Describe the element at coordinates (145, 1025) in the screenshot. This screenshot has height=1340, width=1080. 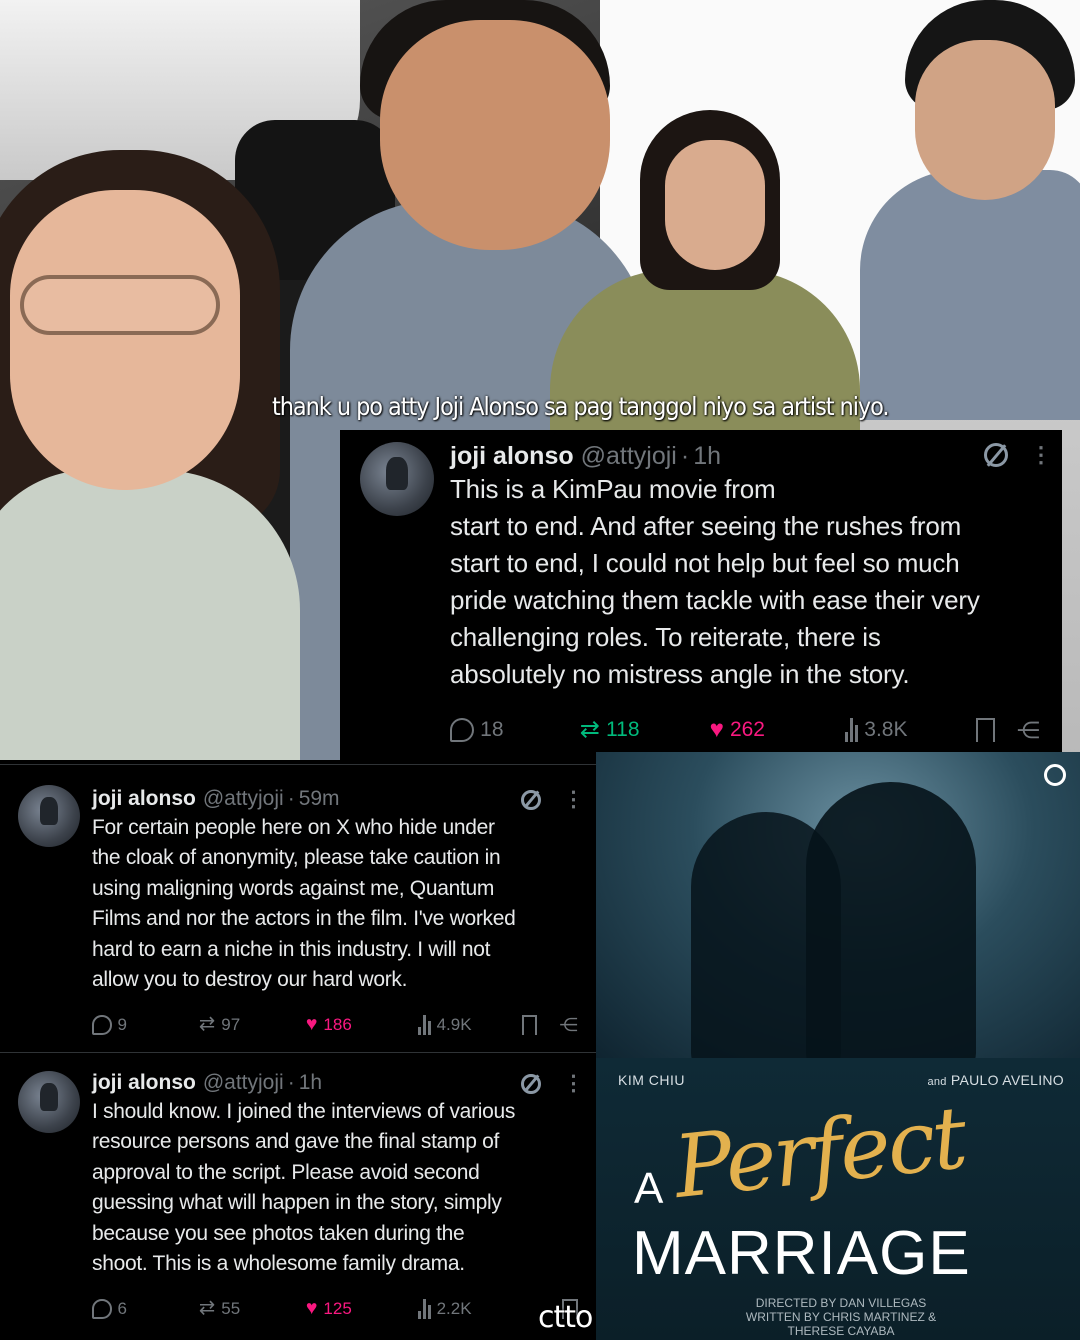
I see `reply-button: 9` at that location.